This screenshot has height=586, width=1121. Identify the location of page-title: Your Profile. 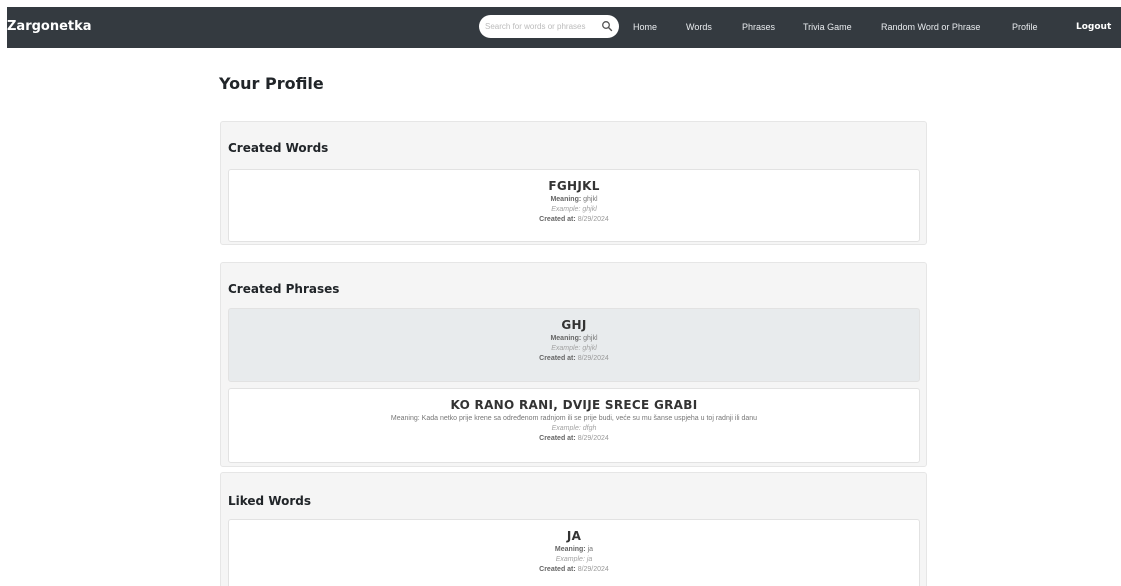
(271, 83).